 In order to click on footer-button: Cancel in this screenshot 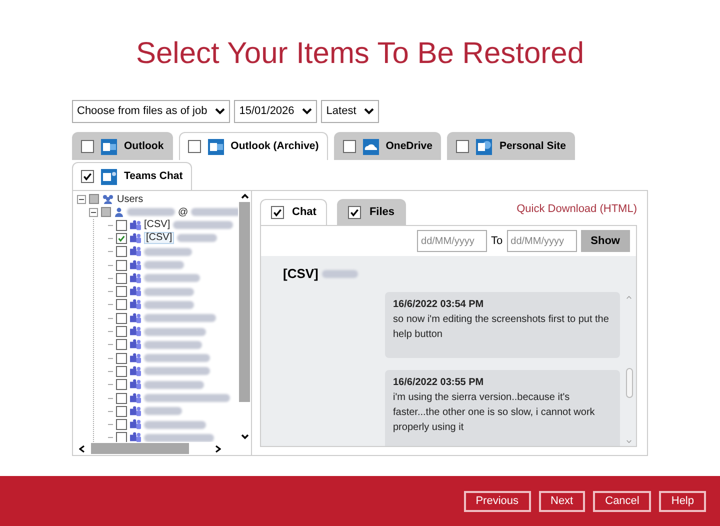, I will do `click(622, 501)`.